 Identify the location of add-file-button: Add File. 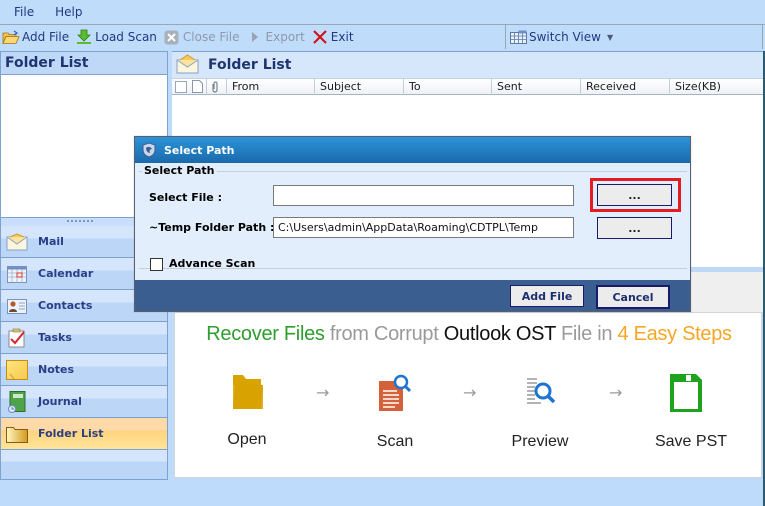
(36, 37).